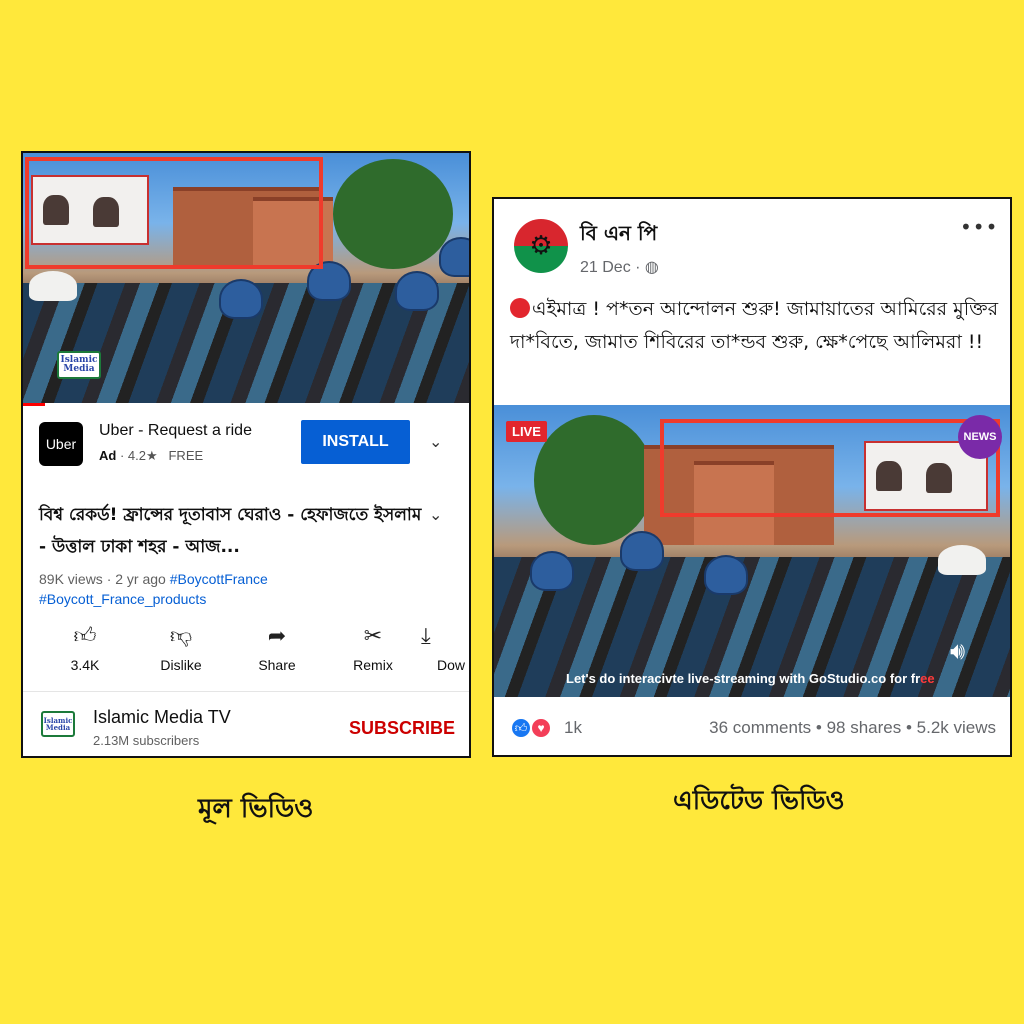 The width and height of the screenshot is (1024, 1024). Describe the element at coordinates (162, 717) in the screenshot. I see `channel-name: Islamic Media TV` at that location.